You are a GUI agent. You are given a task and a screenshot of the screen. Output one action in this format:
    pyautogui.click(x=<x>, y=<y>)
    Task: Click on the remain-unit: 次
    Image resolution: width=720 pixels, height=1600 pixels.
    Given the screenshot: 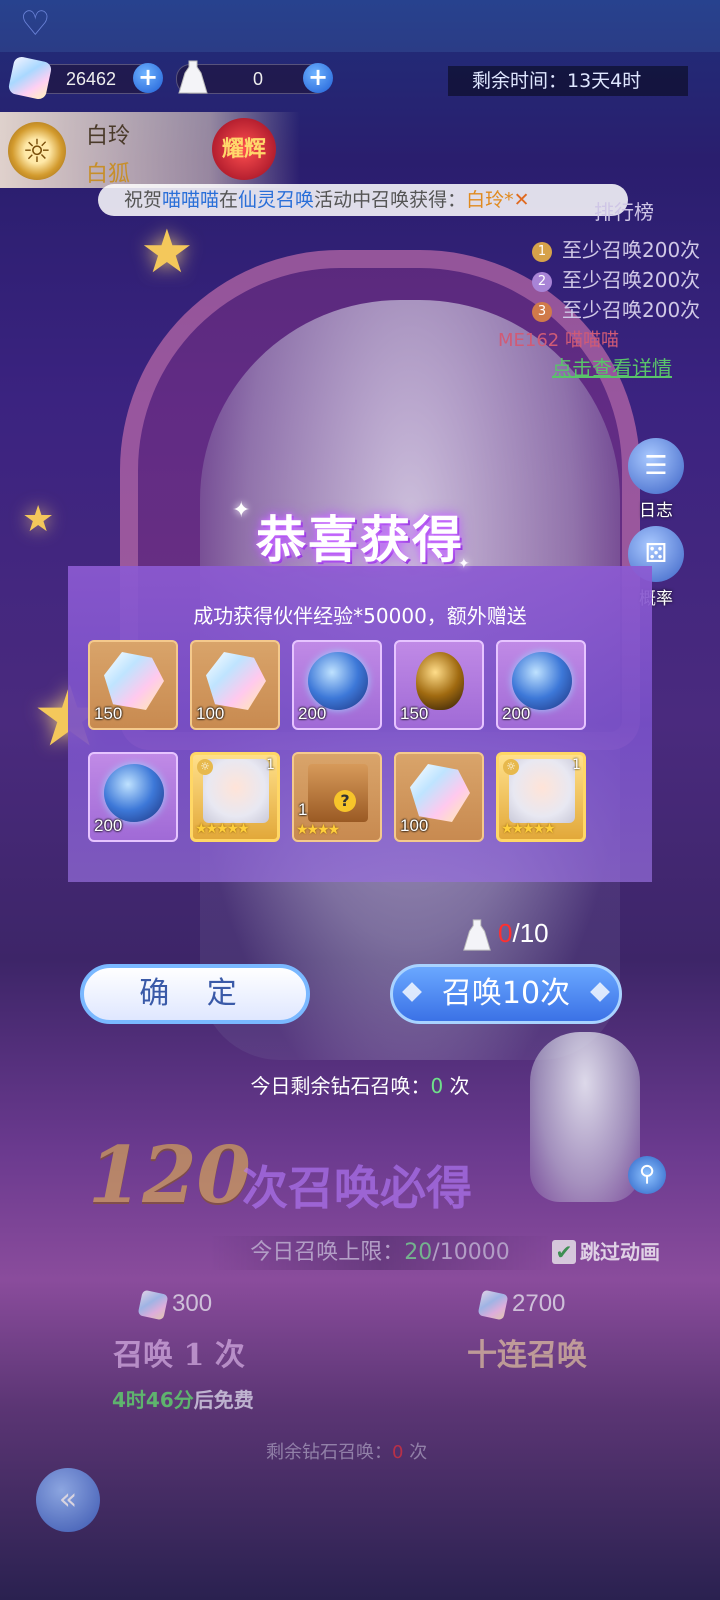 What is the action you would take?
    pyautogui.click(x=418, y=1452)
    